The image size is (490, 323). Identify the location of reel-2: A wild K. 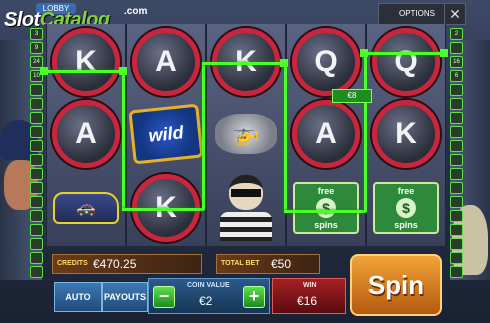
(166, 135).